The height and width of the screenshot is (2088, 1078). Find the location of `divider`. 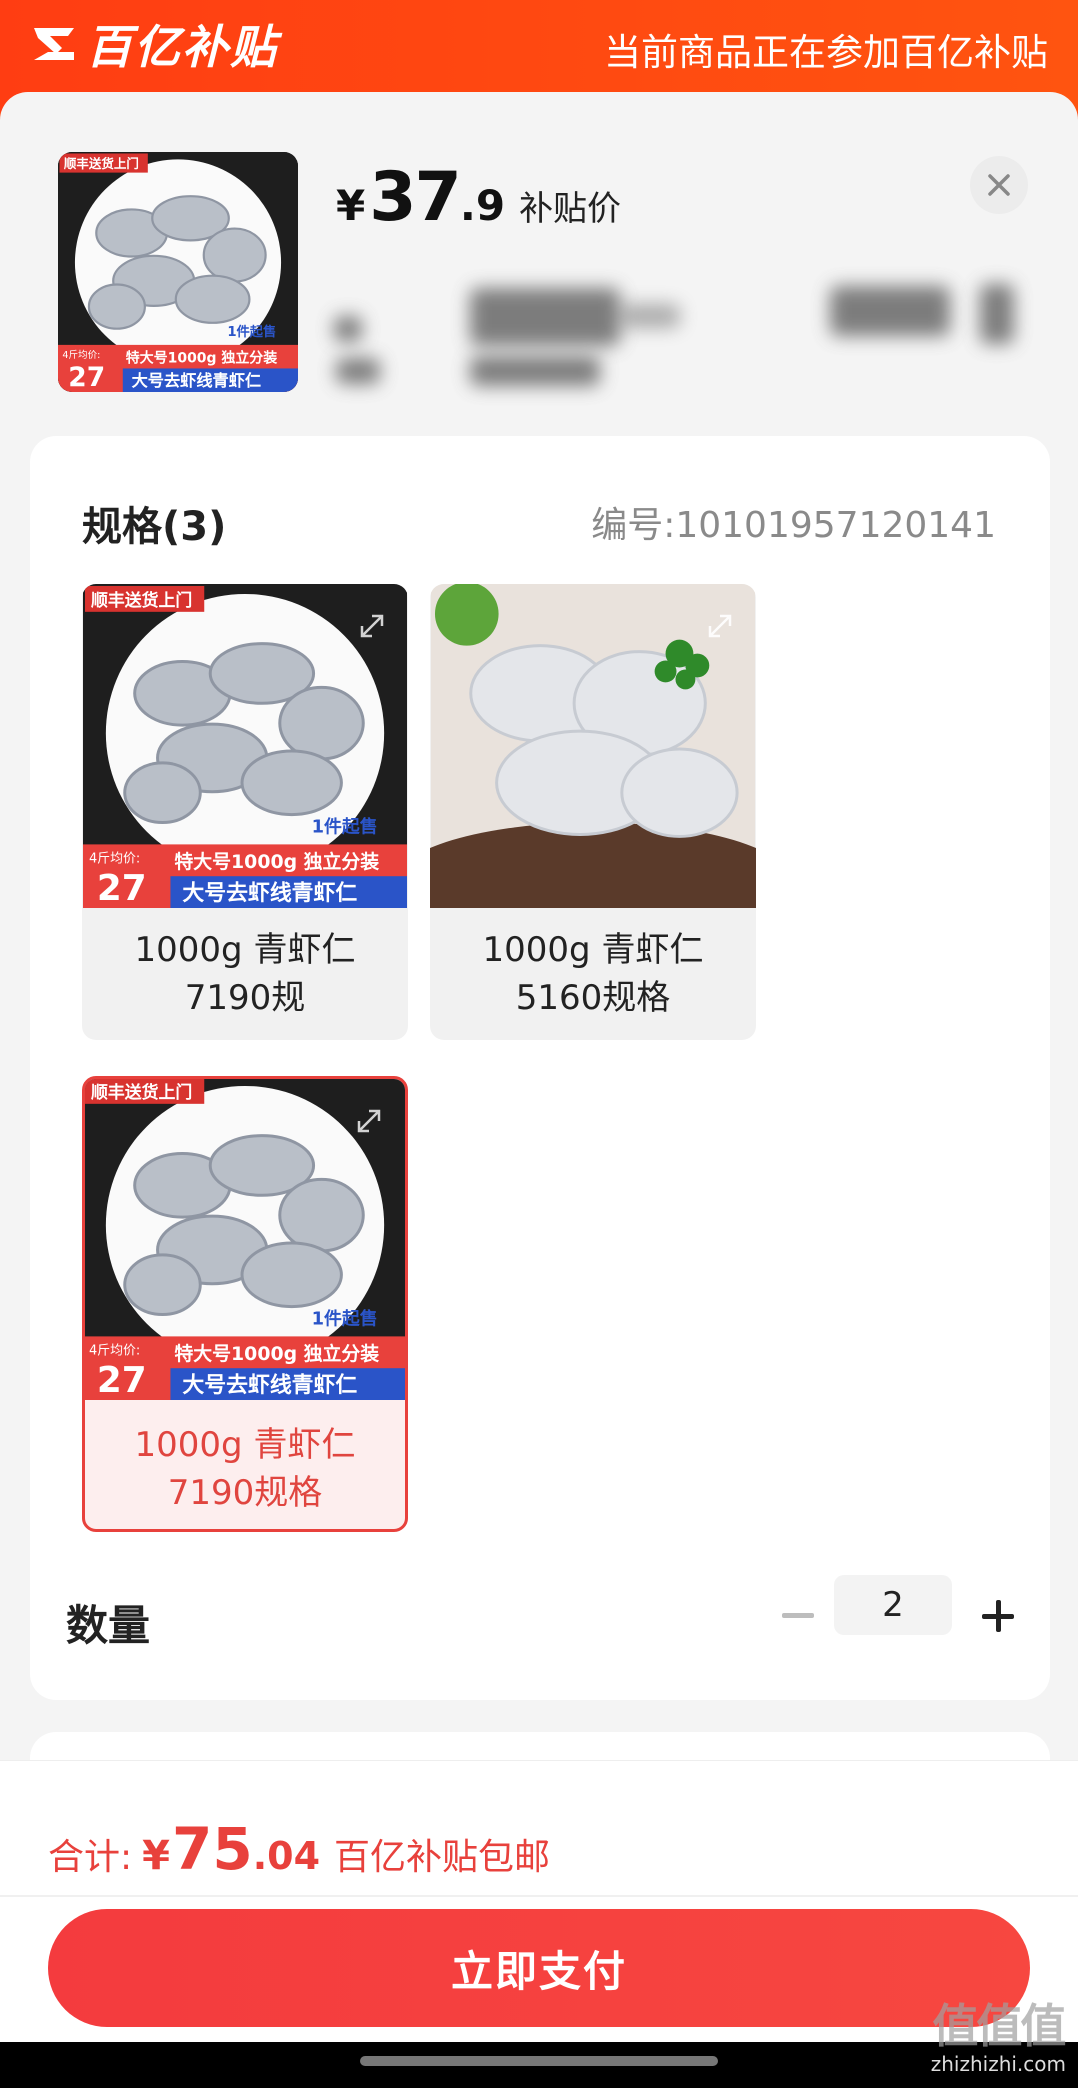

divider is located at coordinates (539, 1896).